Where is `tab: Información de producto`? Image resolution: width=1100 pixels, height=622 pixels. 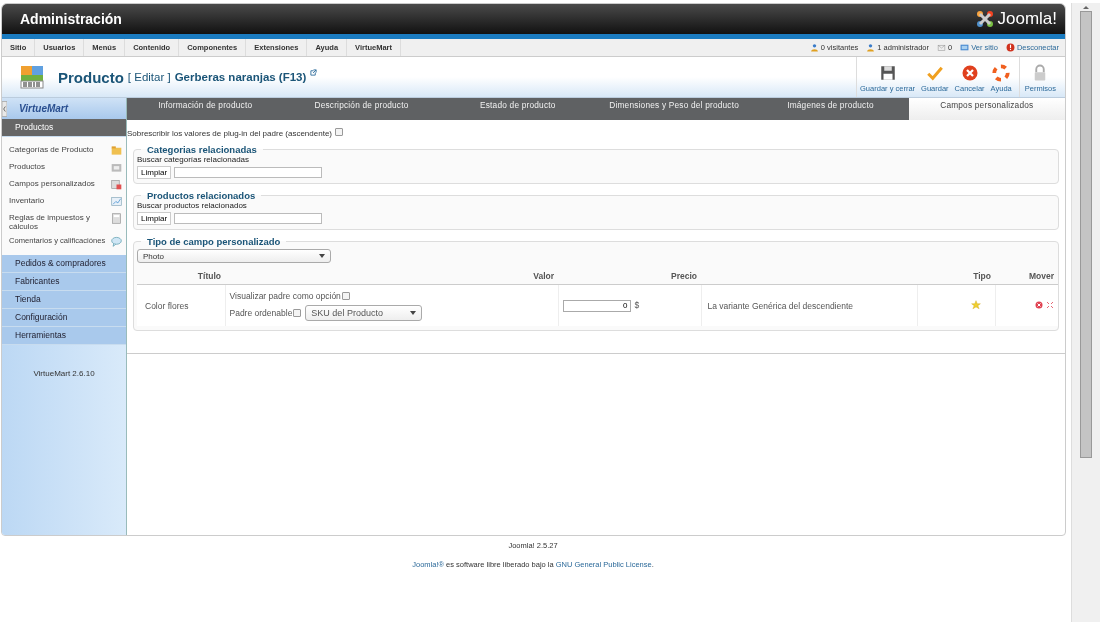
tab: Información de producto is located at coordinates (205, 109).